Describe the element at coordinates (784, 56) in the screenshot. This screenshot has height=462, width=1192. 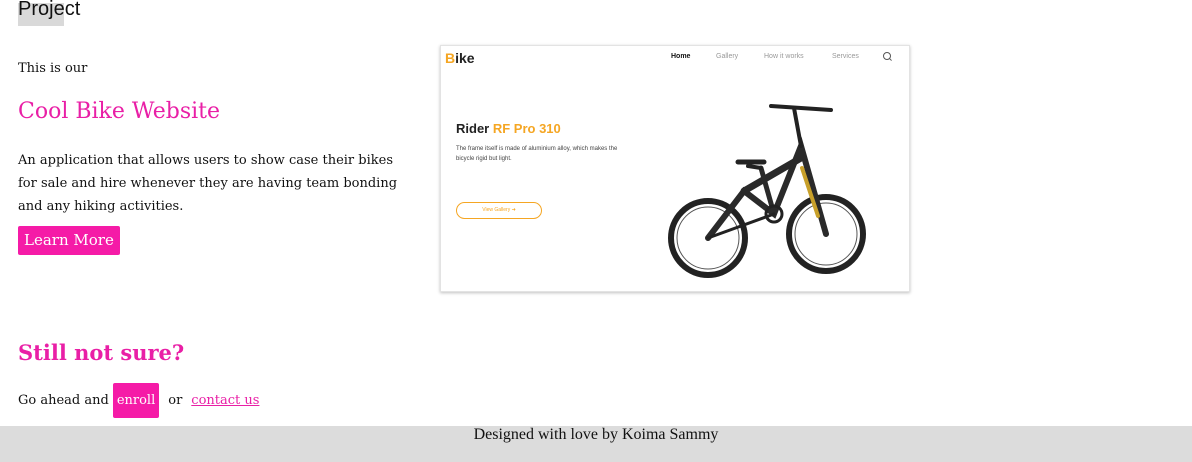
I see `preview-nav-how-it-works: How it works` at that location.